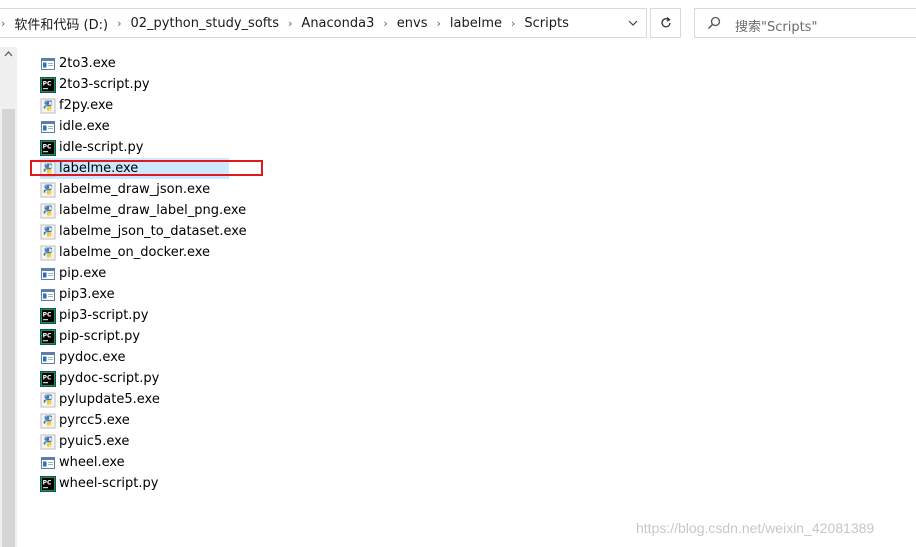  I want to click on file-item: pydoc.exe, so click(83, 357).